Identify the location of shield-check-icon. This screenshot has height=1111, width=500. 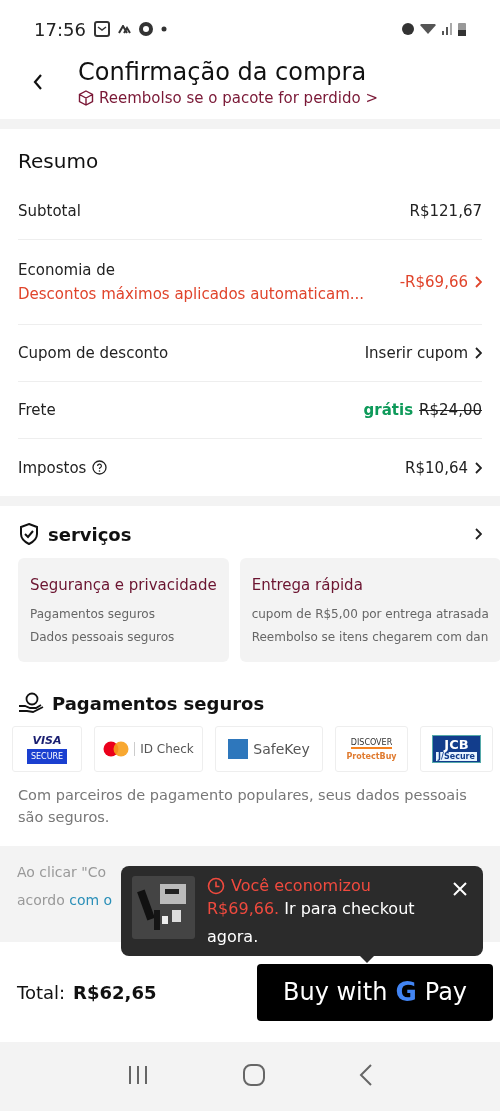
(29, 534).